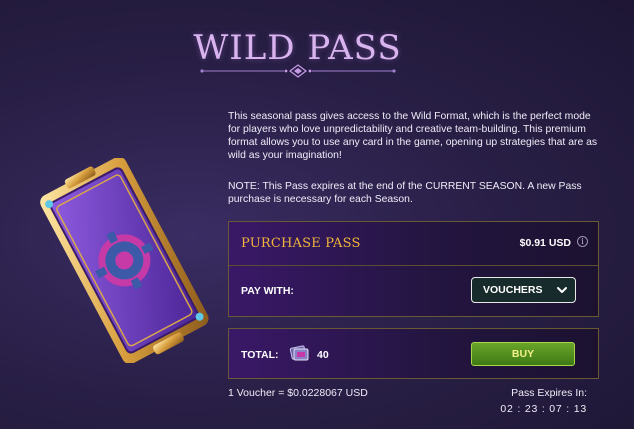 The height and width of the screenshot is (429, 634). Describe the element at coordinates (267, 291) in the screenshot. I see `pay-with-label: PAY WITH:` at that location.